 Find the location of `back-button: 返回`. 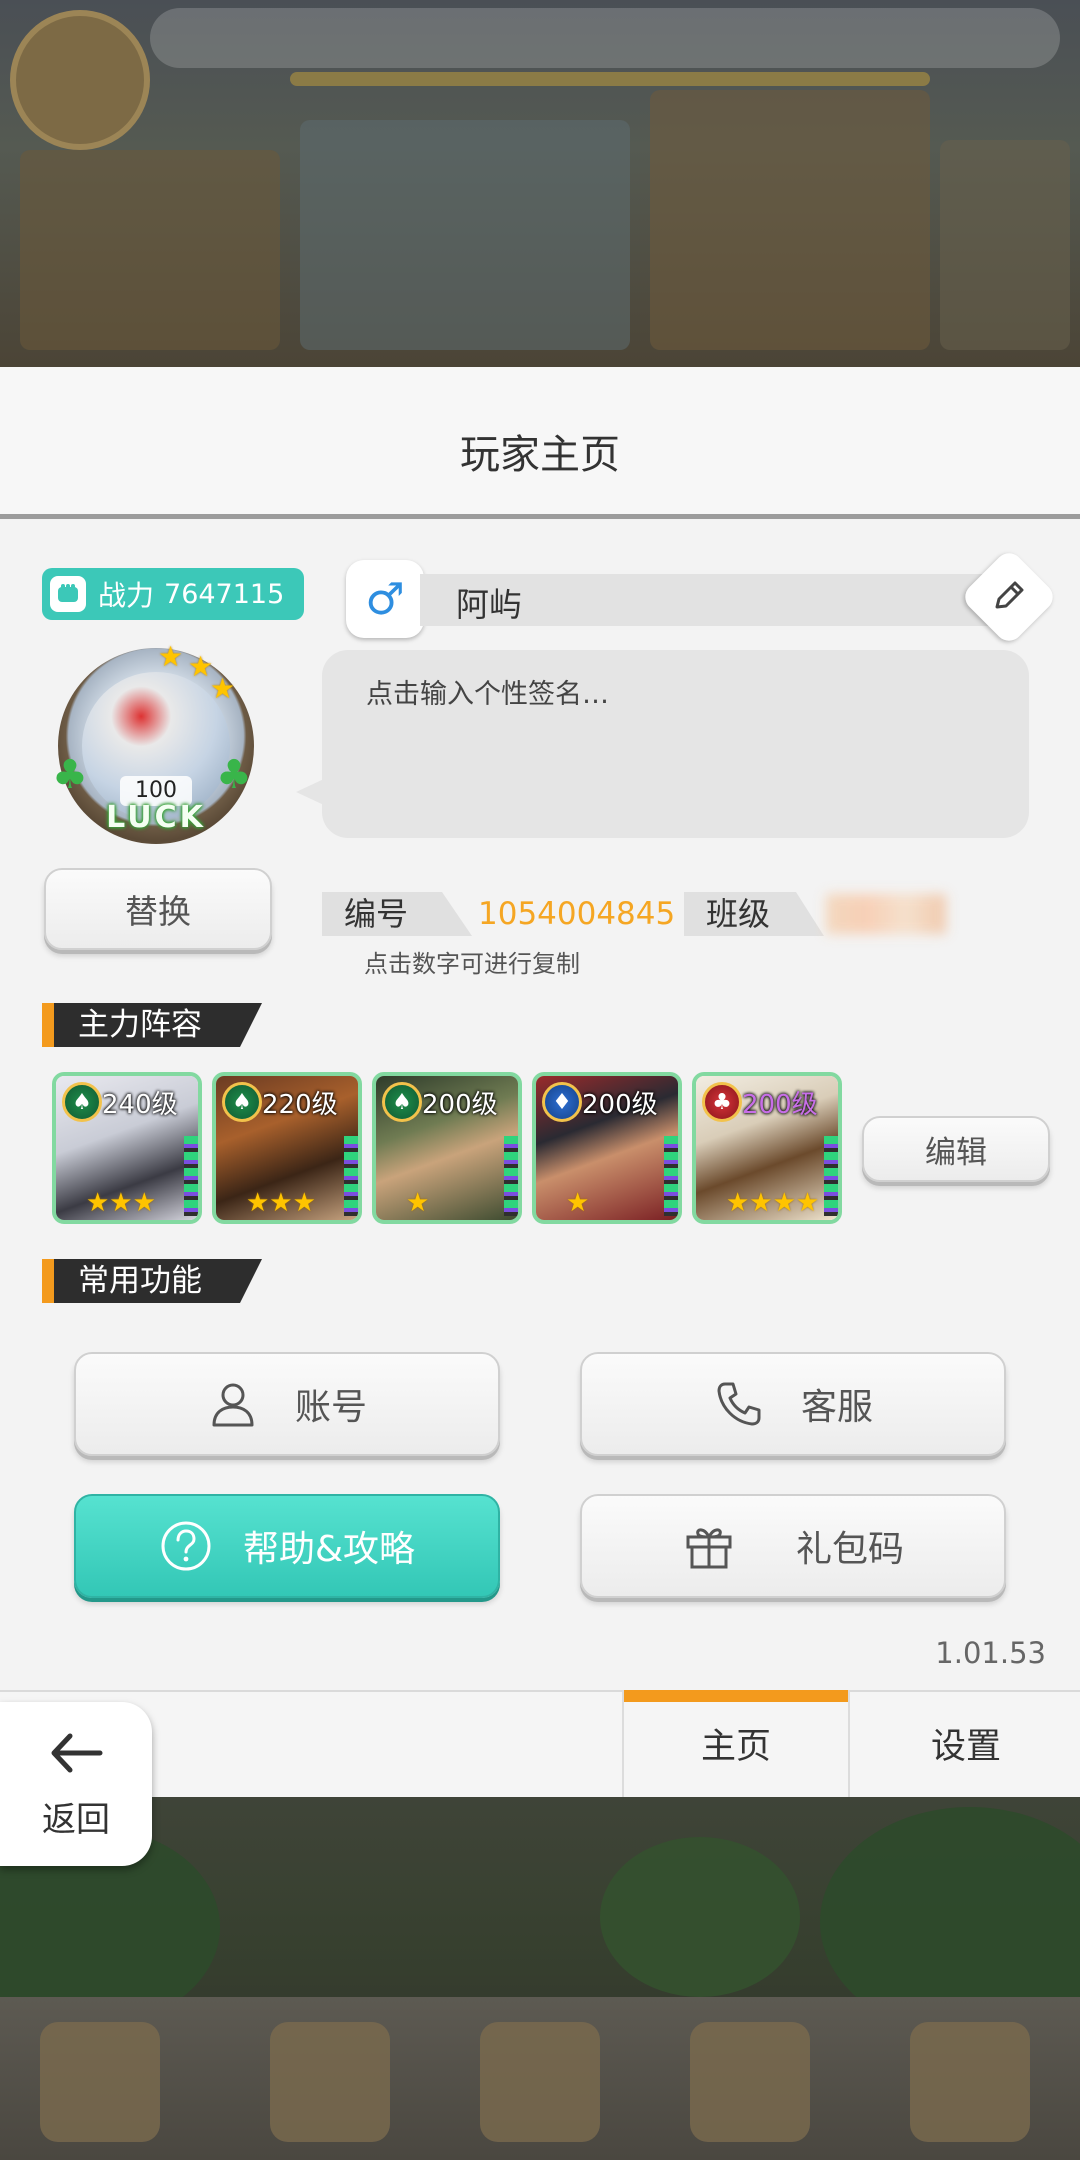

back-button: 返回 is located at coordinates (76, 1784).